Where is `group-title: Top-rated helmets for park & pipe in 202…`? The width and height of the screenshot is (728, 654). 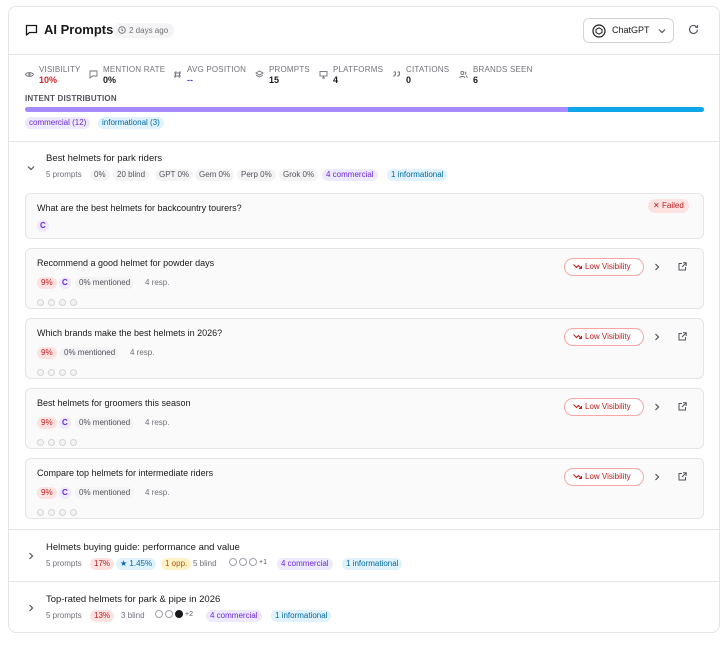
group-title: Top-rated helmets for park & pipe in 202… is located at coordinates (133, 599).